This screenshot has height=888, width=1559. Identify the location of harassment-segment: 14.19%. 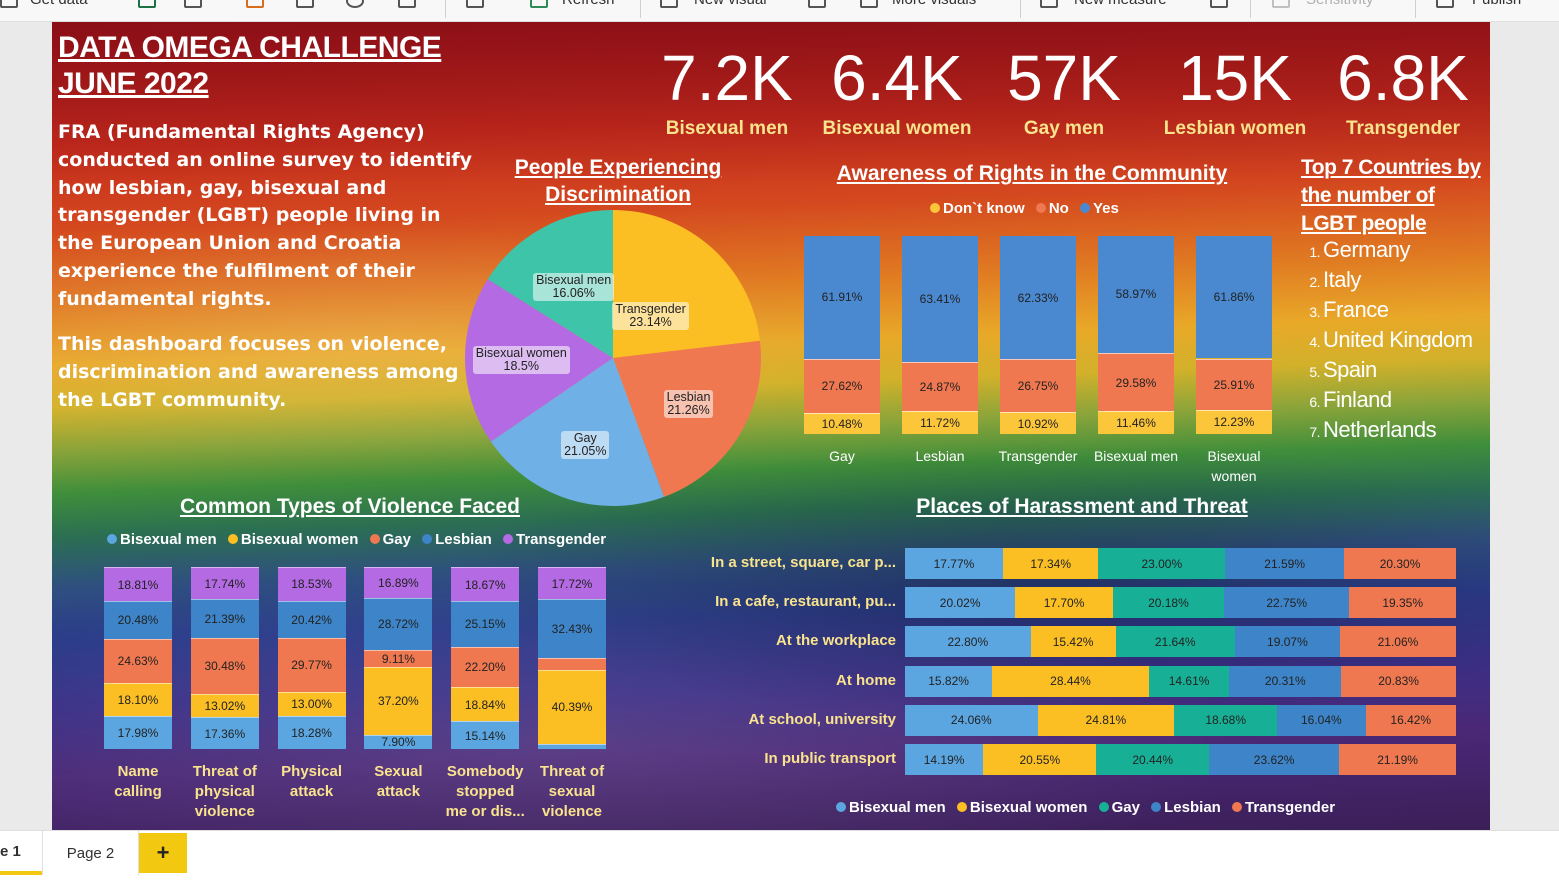
(944, 759).